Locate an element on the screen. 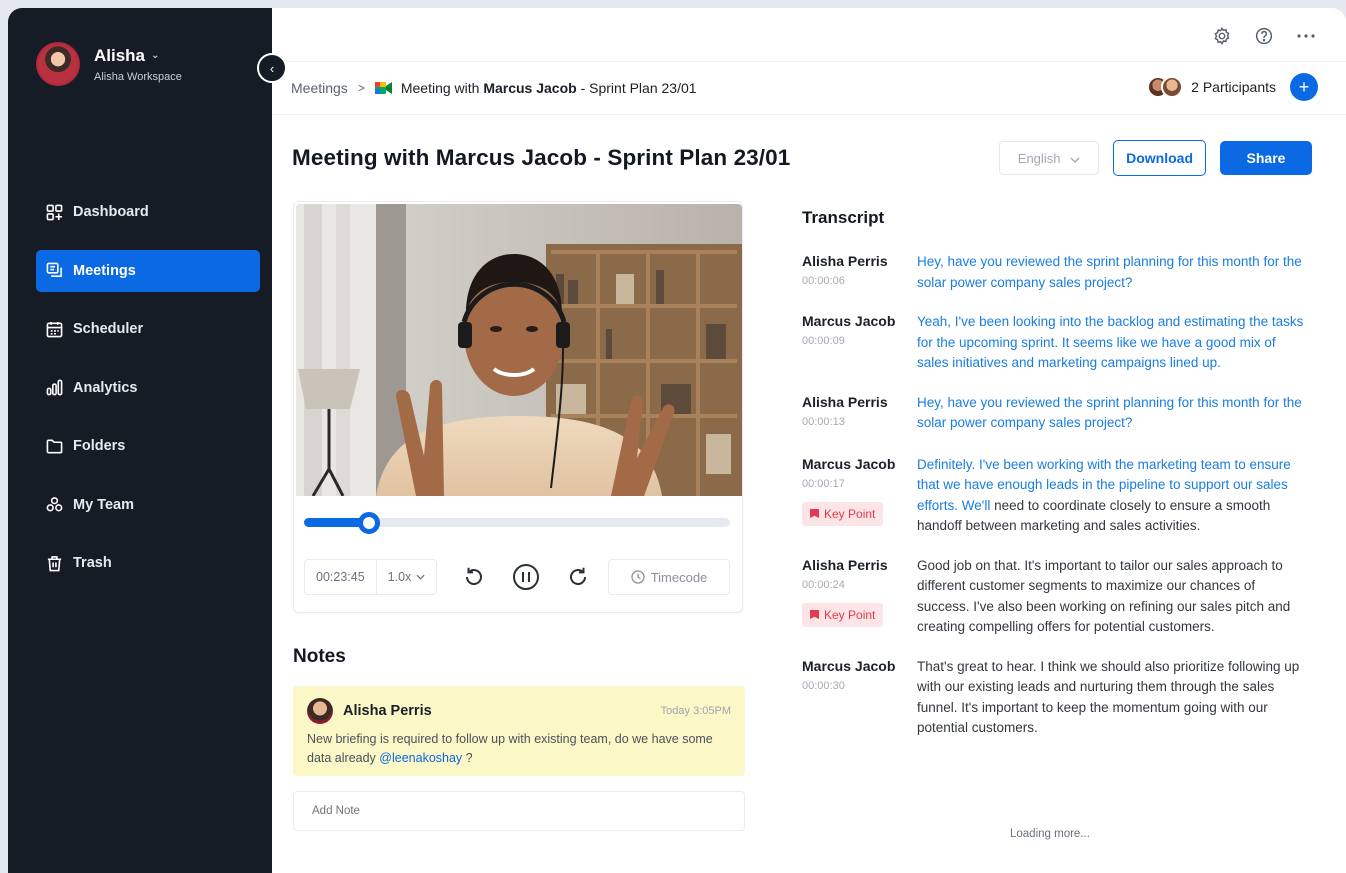 This screenshot has width=1346, height=873. timestamp: 00:00:24 is located at coordinates (859, 585).